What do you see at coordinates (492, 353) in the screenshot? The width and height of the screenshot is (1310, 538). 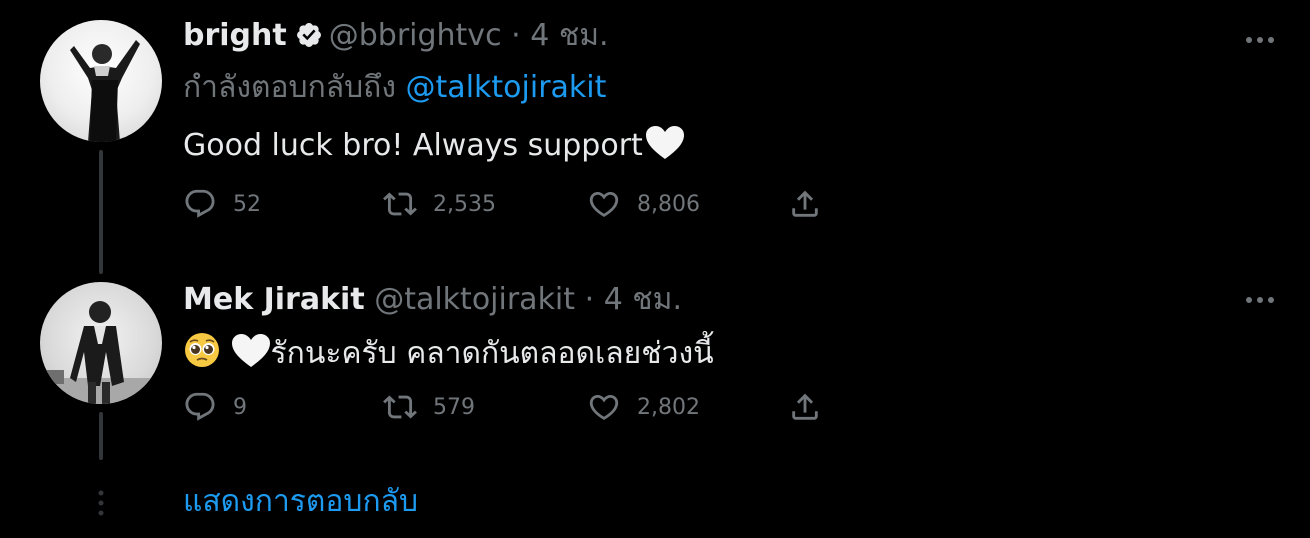 I see `tweet-text-content: รักนะครับ คลาดกันตลอดเลยช่วงนี้` at bounding box center [492, 353].